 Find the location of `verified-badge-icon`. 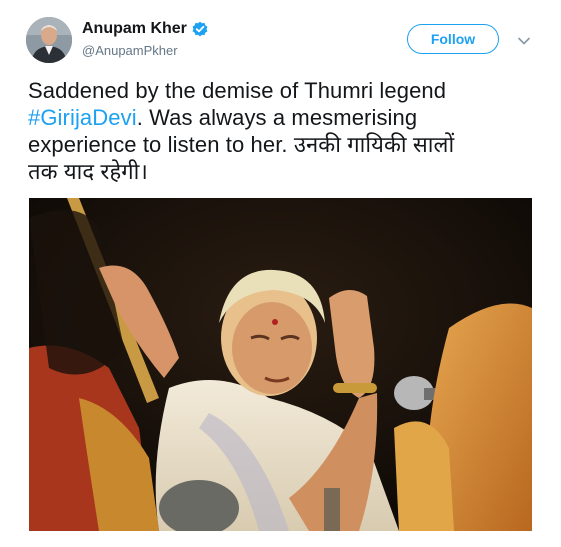

verified-badge-icon is located at coordinates (200, 29).